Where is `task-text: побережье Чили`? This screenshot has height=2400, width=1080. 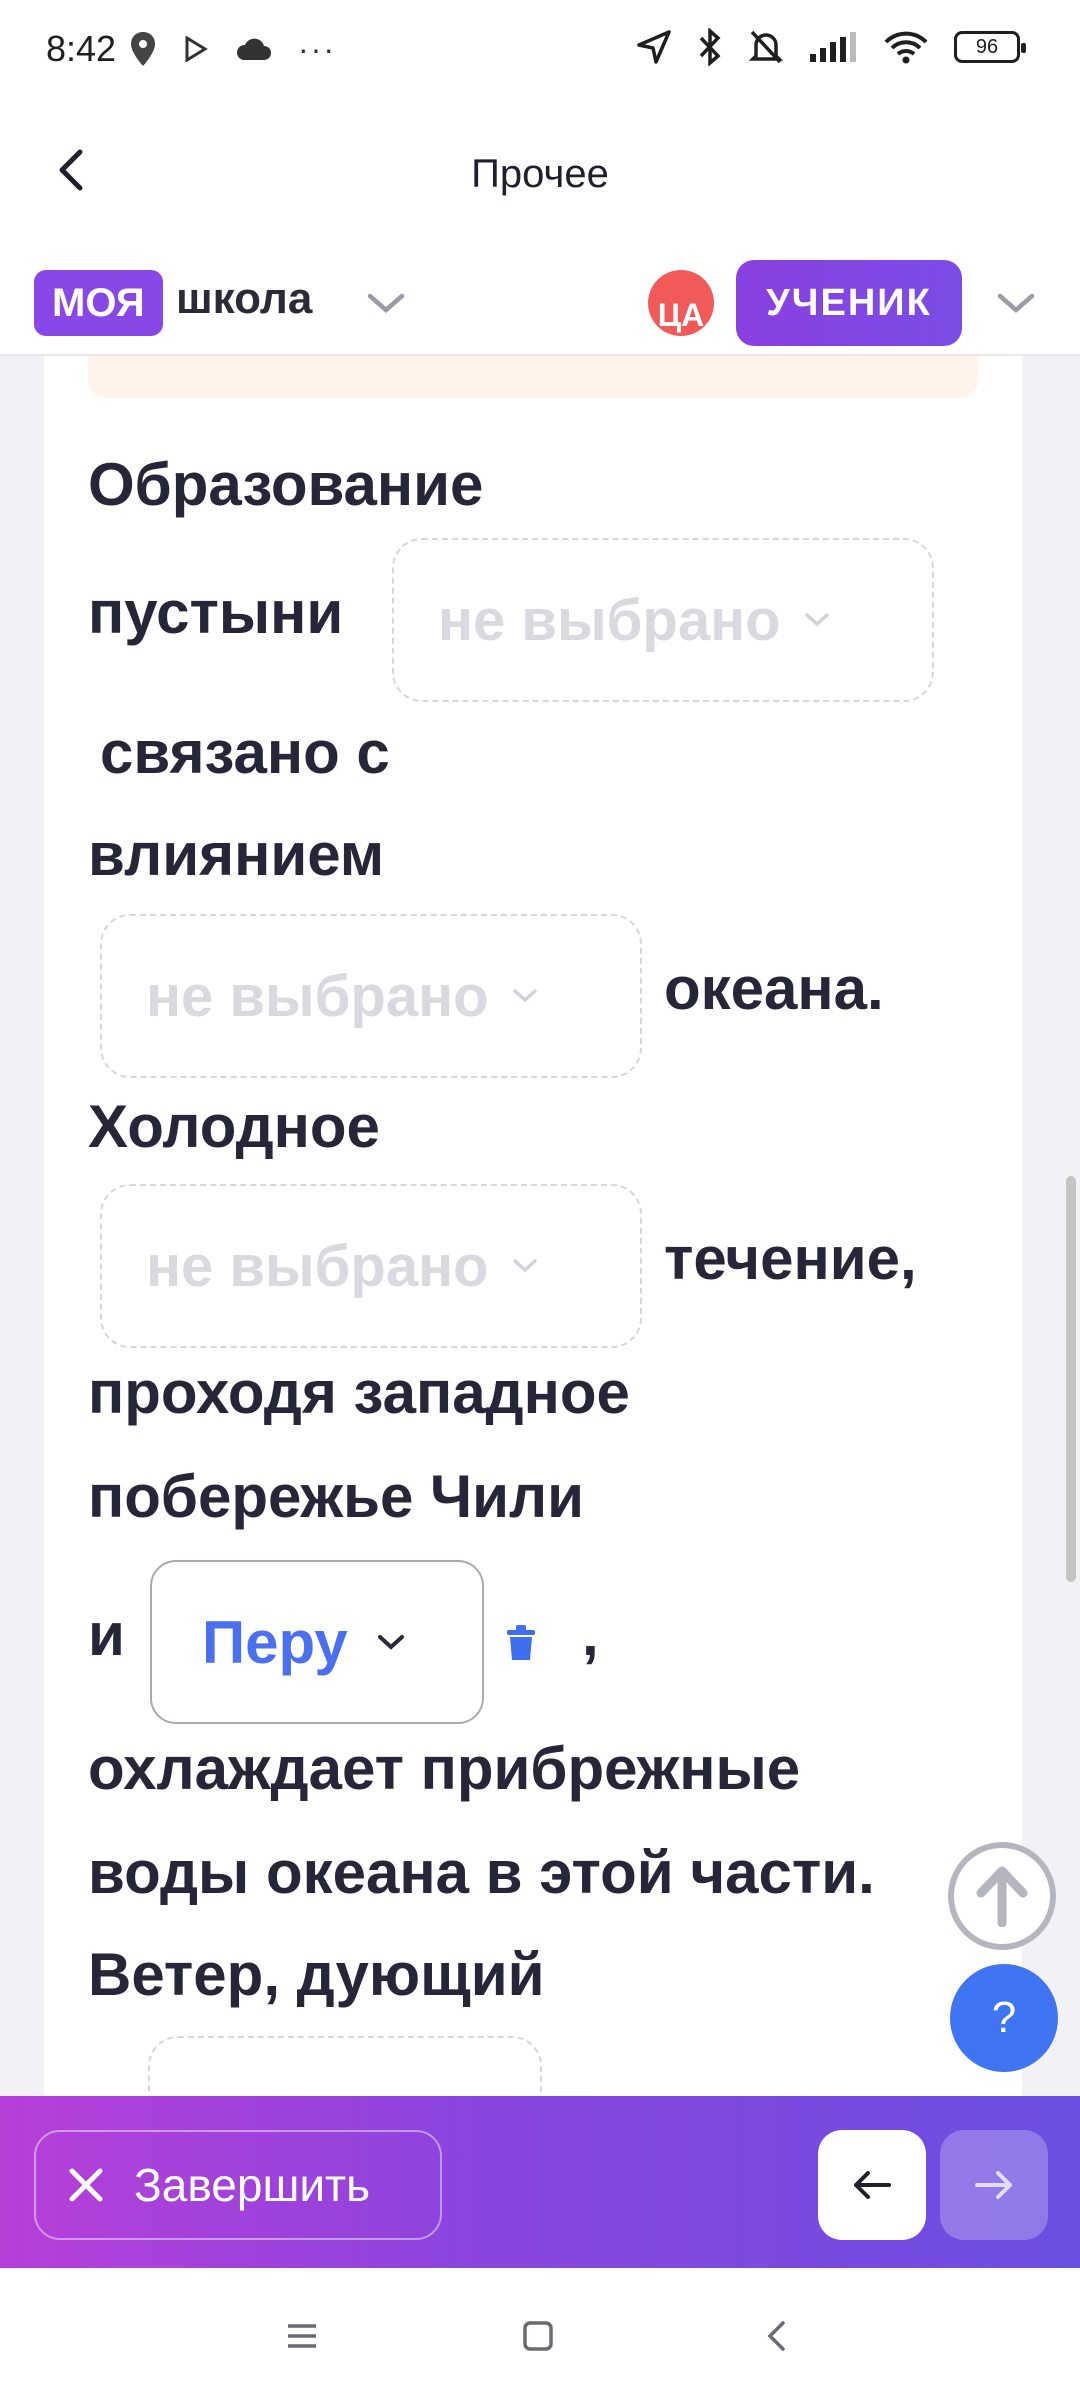 task-text: побережье Чили is located at coordinates (336, 1496).